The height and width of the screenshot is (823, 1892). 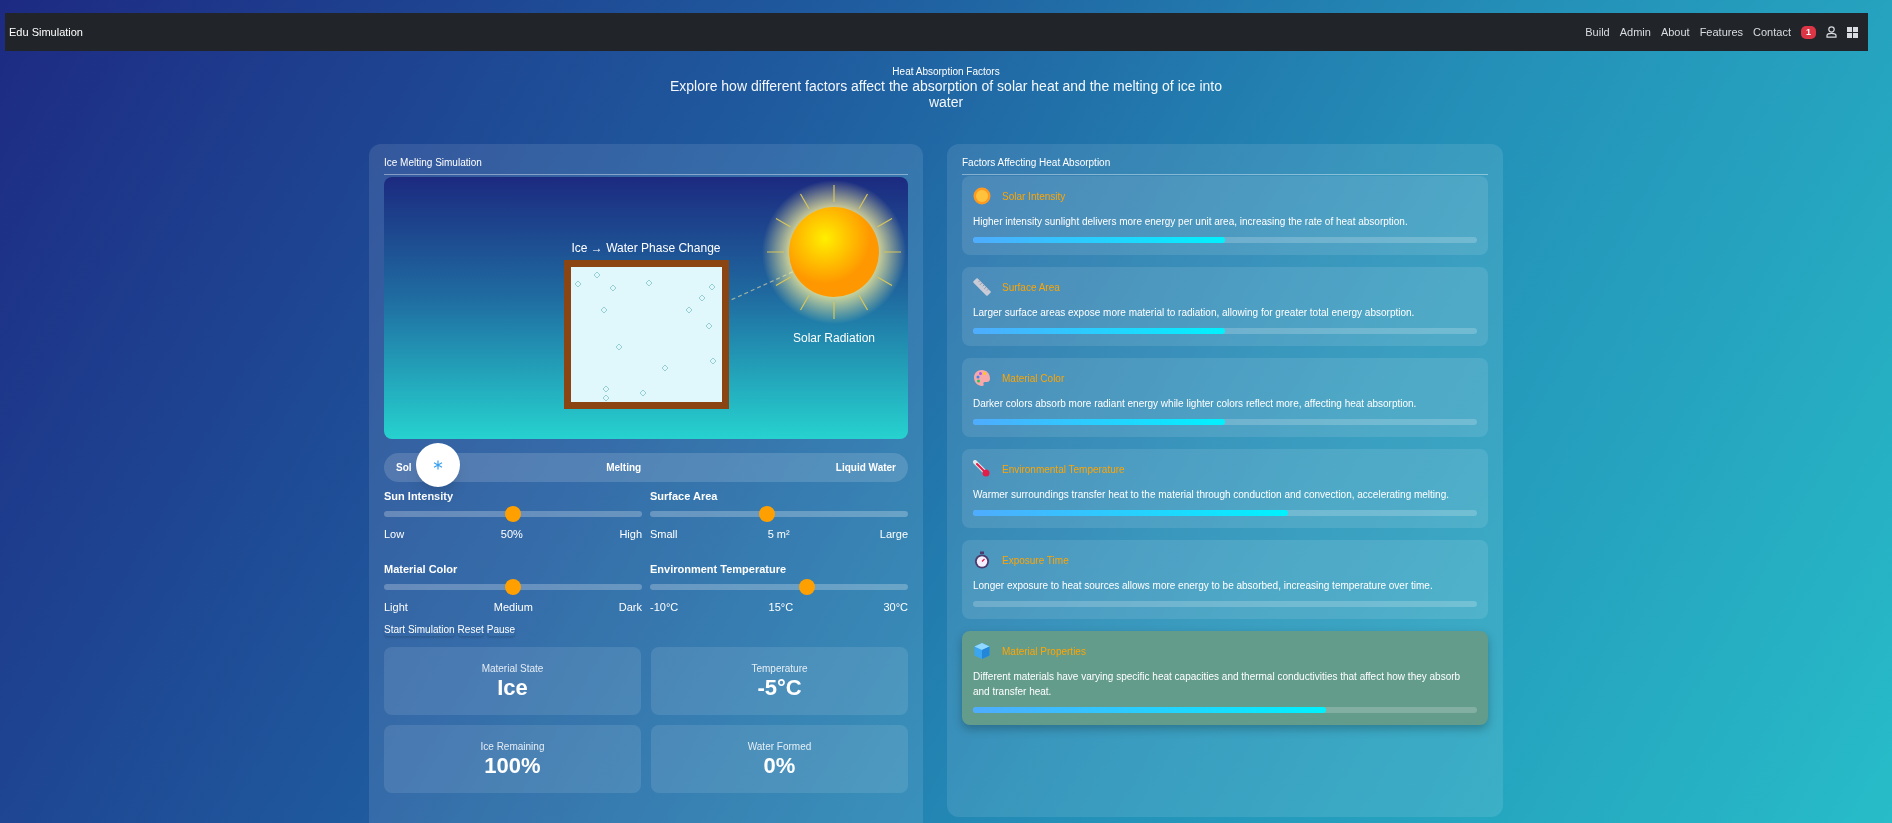 I want to click on snowflake-icon, so click(x=438, y=465).